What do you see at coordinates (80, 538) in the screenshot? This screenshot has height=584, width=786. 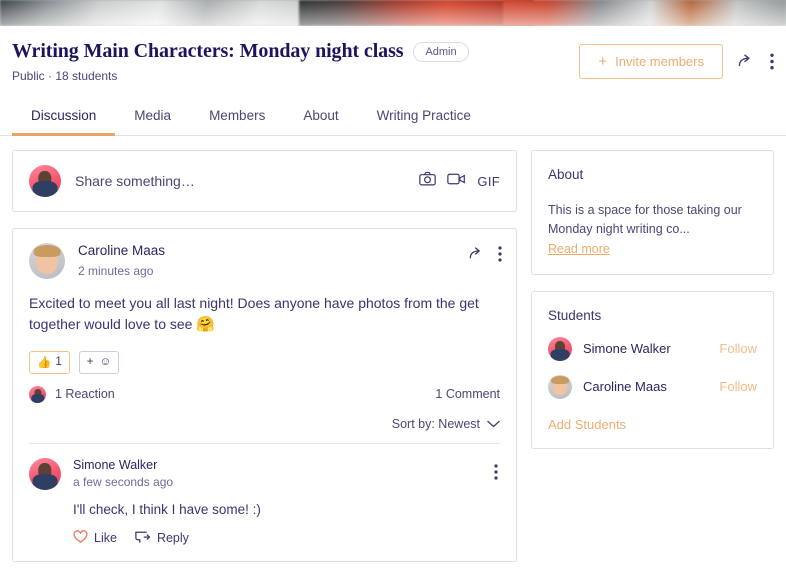 I see `heart-icon` at bounding box center [80, 538].